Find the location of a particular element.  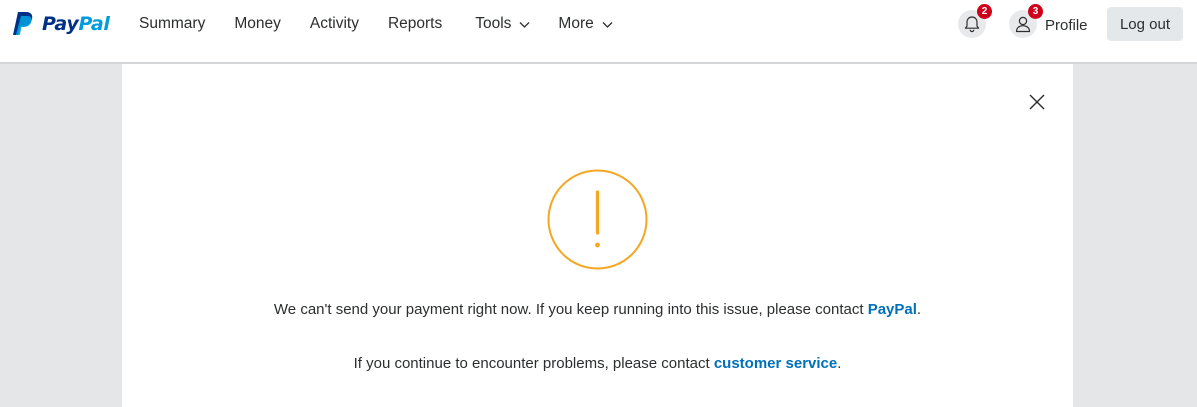

wordmark-pay: Pay is located at coordinates (60, 24).